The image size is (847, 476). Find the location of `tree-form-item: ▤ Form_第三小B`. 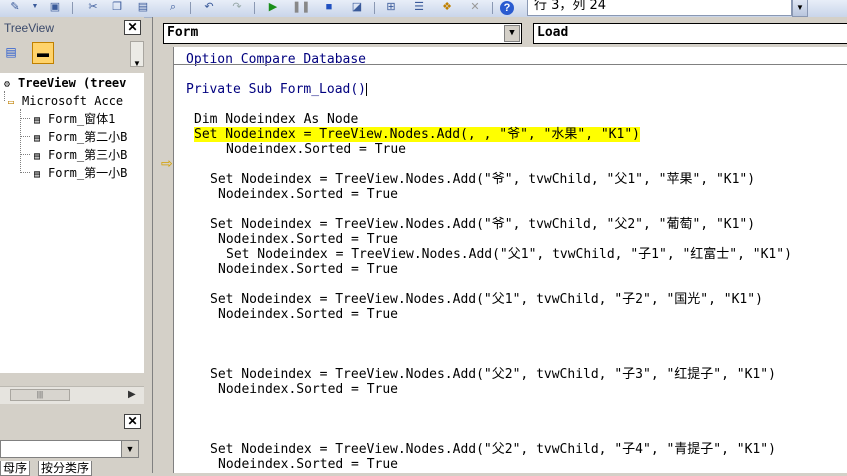

tree-form-item: ▤ Form_第三小B is located at coordinates (78, 155).